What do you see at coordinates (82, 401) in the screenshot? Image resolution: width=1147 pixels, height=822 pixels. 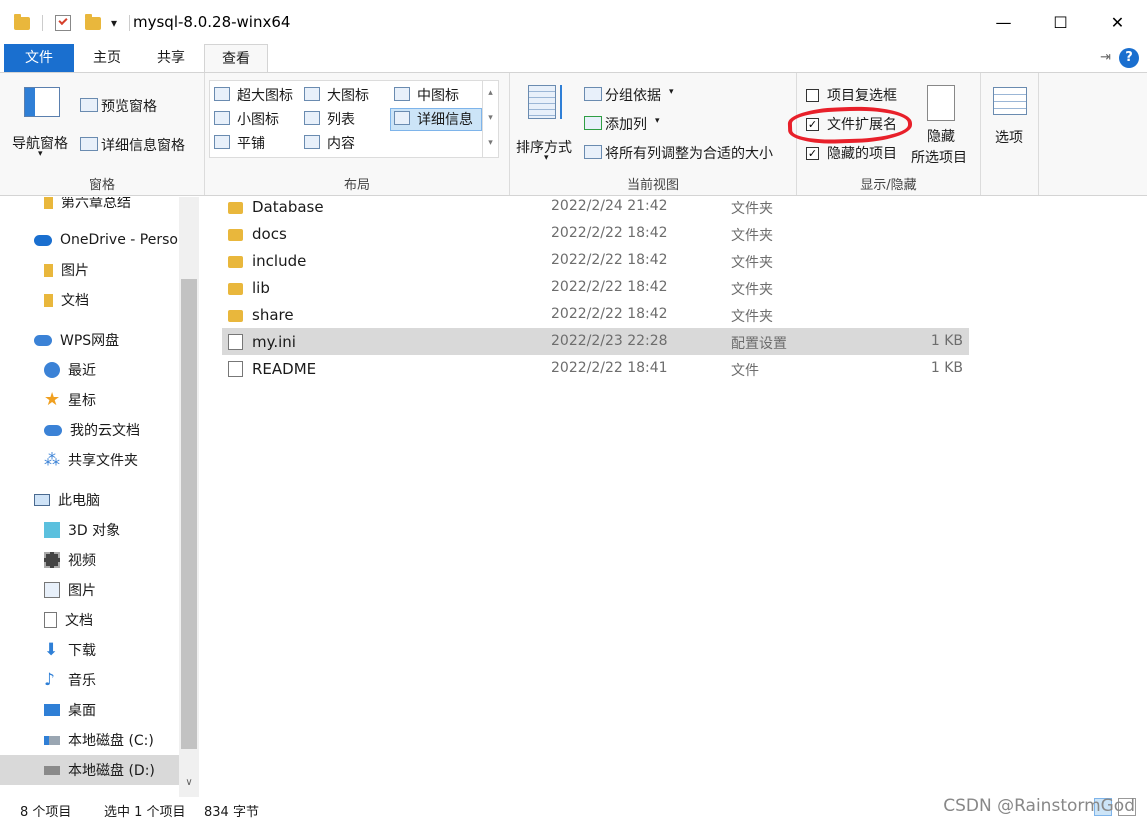 I see `nav-item-label: 星标` at bounding box center [82, 401].